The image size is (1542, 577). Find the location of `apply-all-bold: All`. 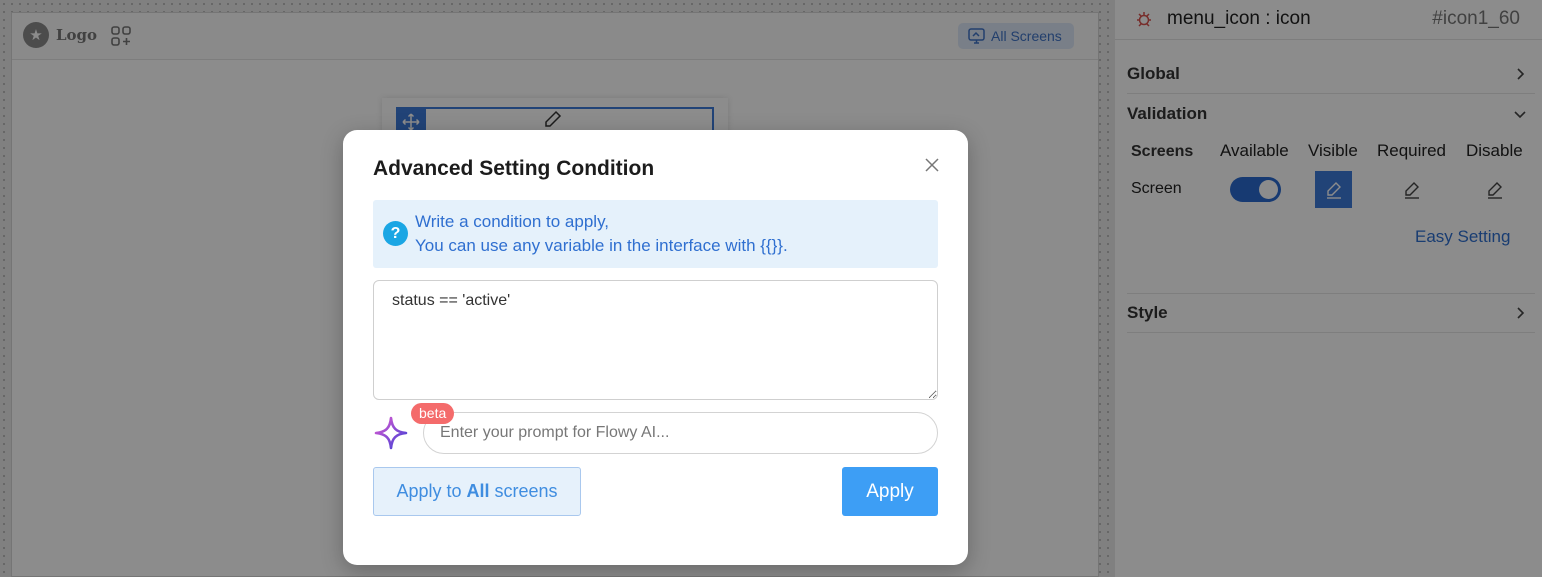

apply-all-bold: All is located at coordinates (478, 491).